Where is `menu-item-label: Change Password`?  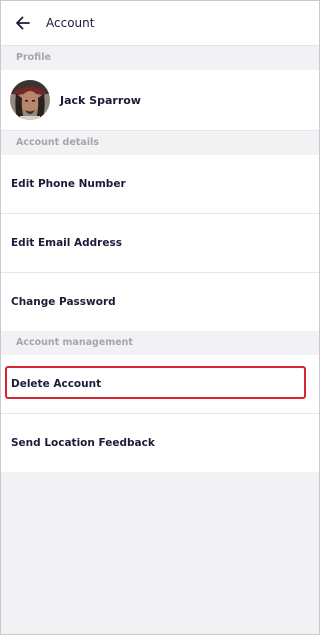
menu-item-label: Change Password is located at coordinates (63, 302).